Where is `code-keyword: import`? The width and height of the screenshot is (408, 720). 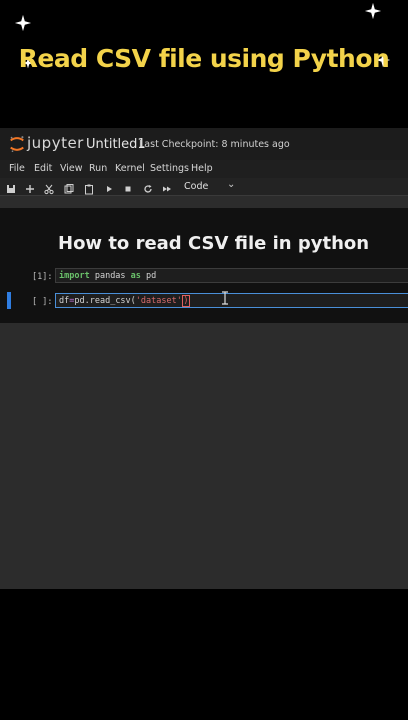 code-keyword: import is located at coordinates (74, 276).